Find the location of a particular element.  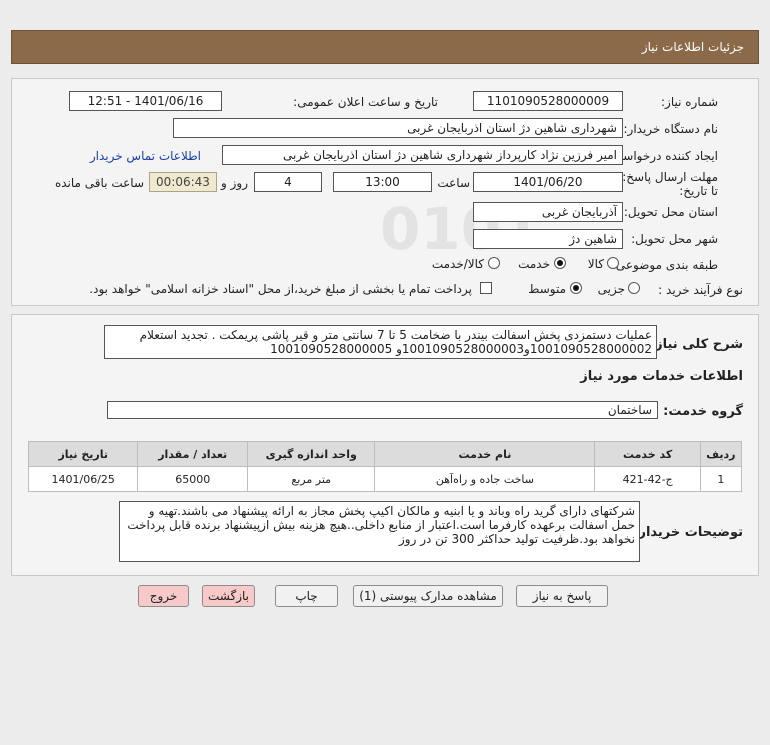

category-service-radio is located at coordinates (560, 263).